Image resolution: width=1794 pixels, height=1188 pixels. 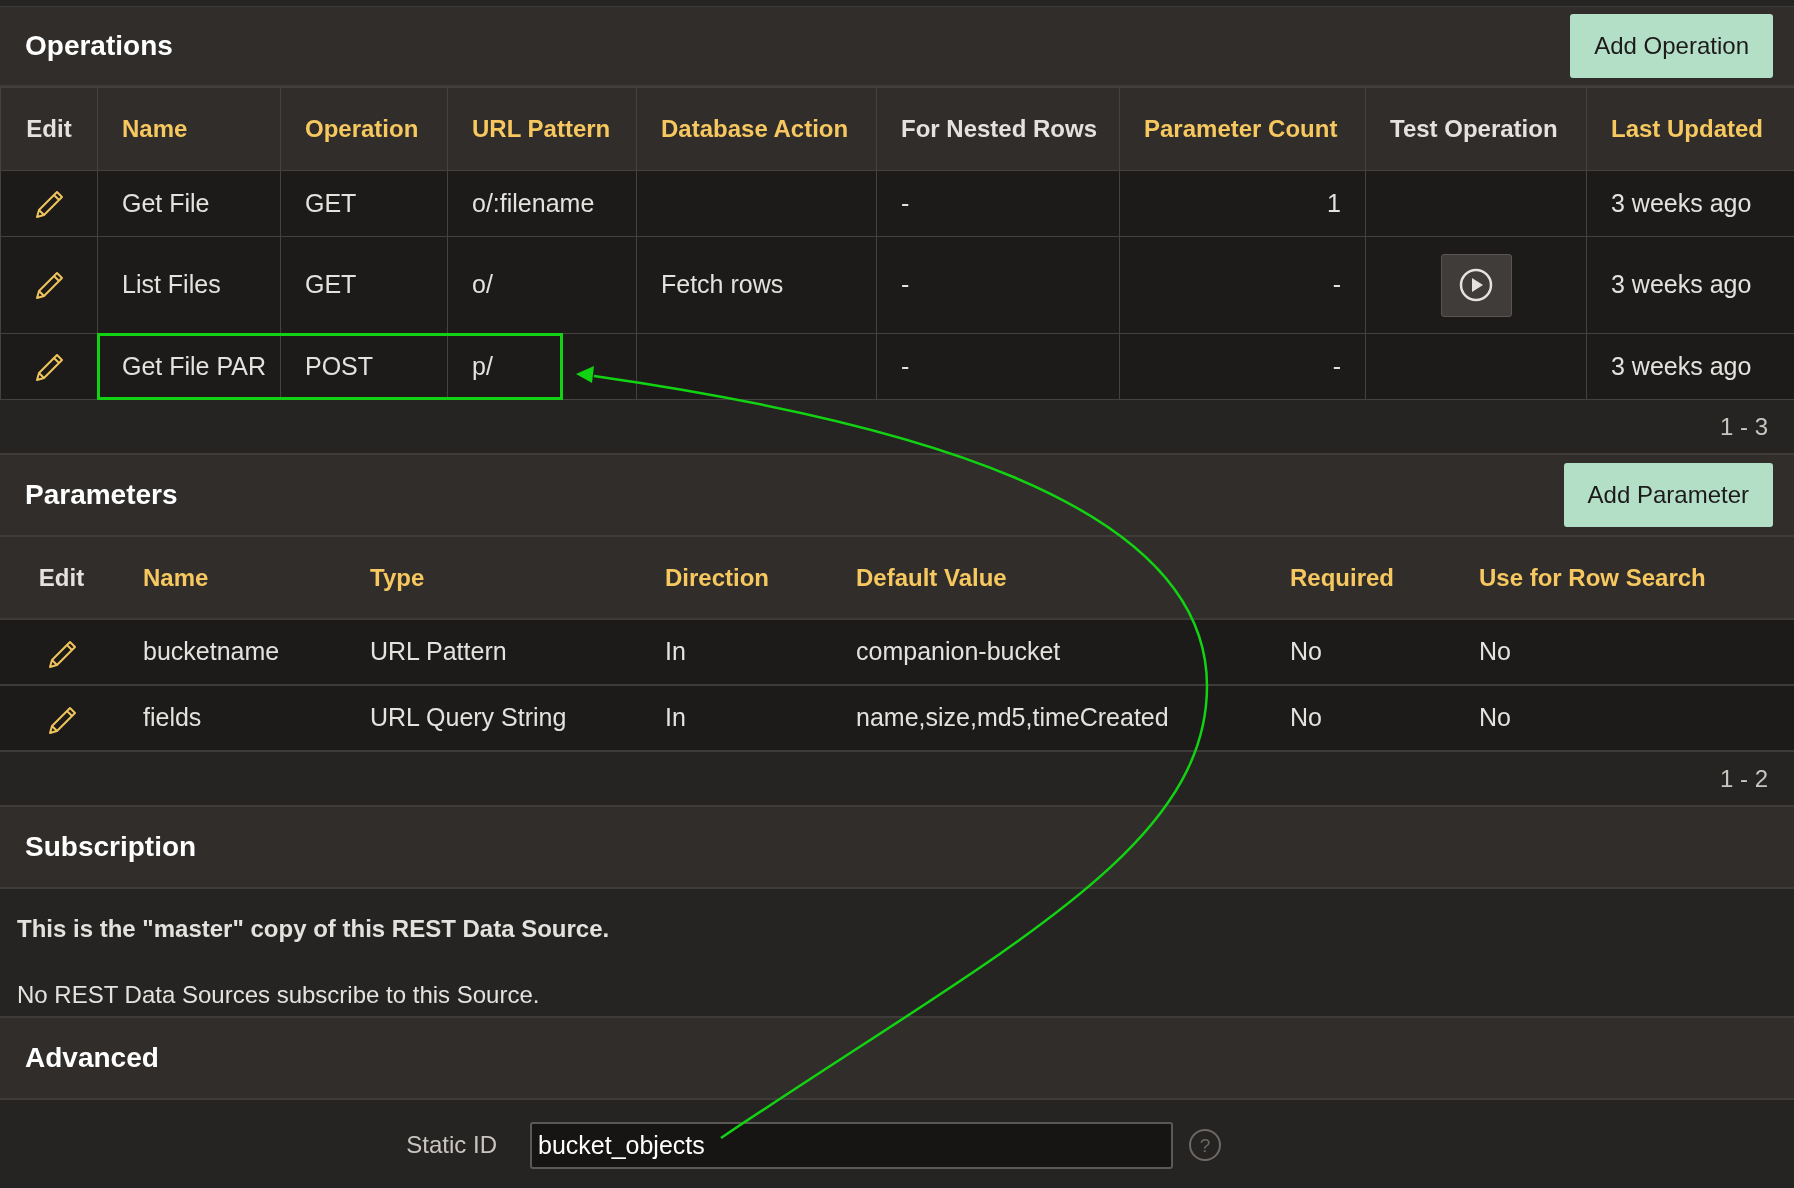 What do you see at coordinates (533, 202) in the screenshot?
I see `table-cell: o/:filename` at bounding box center [533, 202].